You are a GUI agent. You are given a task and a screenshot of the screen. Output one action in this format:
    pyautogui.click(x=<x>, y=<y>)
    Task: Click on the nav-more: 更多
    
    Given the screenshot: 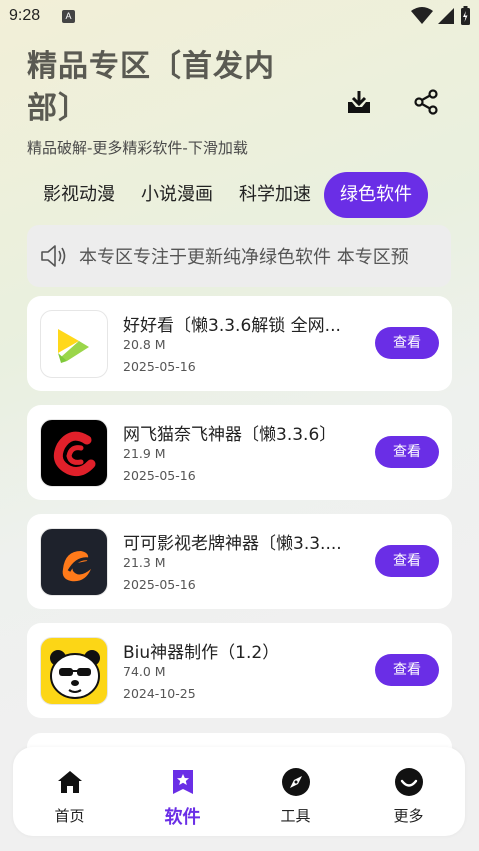 What is the action you would take?
    pyautogui.click(x=408, y=791)
    